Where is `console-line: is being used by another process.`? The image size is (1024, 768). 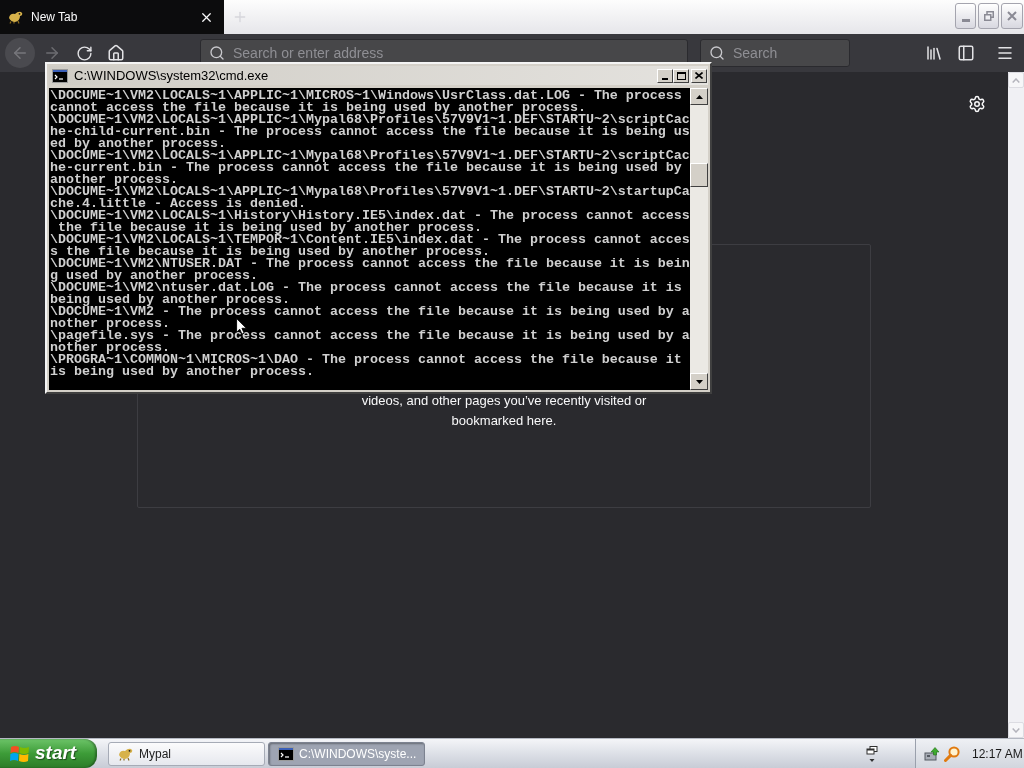 console-line: is being used by another process. is located at coordinates (182, 372).